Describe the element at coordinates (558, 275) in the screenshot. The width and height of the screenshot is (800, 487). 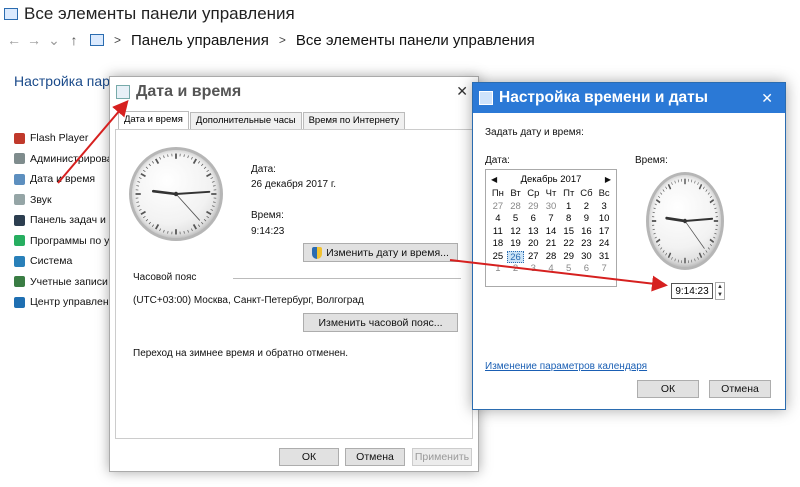
I see `arrow-to-time-field` at that location.